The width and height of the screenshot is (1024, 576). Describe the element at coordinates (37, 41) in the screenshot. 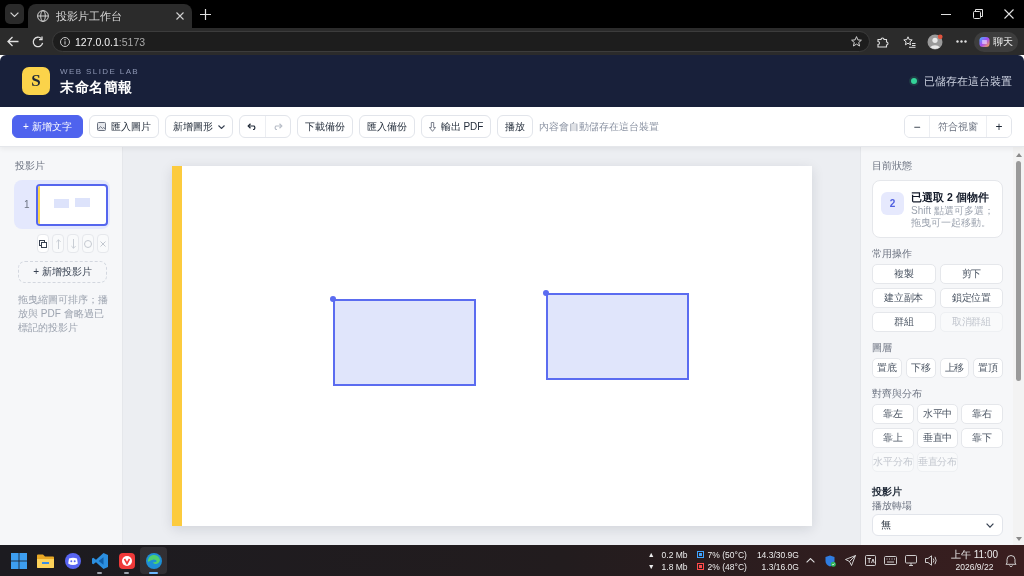

I see `reload-icon` at that location.